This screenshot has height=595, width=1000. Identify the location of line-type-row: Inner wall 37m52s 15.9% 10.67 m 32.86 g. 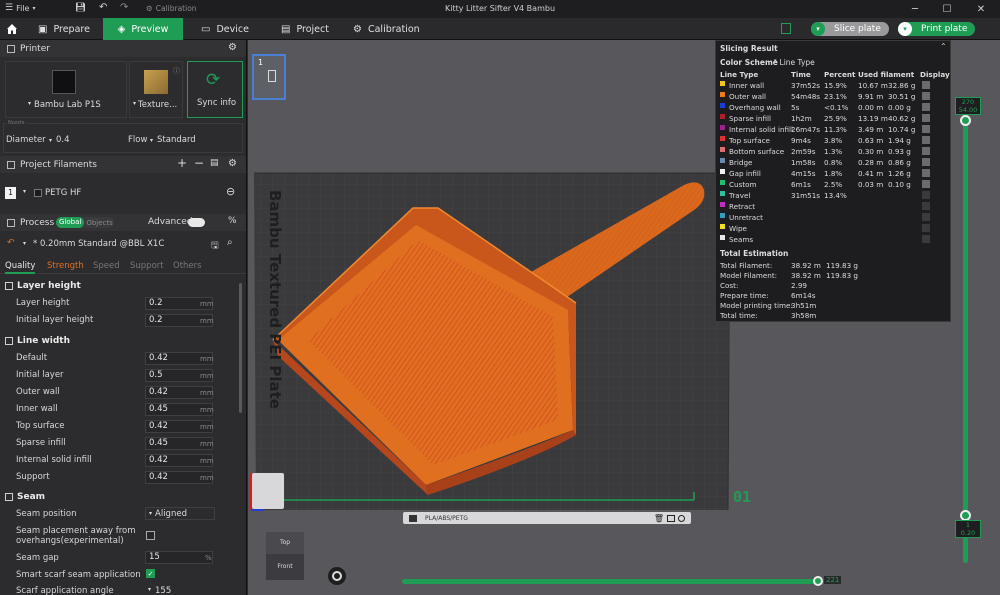
(834, 85).